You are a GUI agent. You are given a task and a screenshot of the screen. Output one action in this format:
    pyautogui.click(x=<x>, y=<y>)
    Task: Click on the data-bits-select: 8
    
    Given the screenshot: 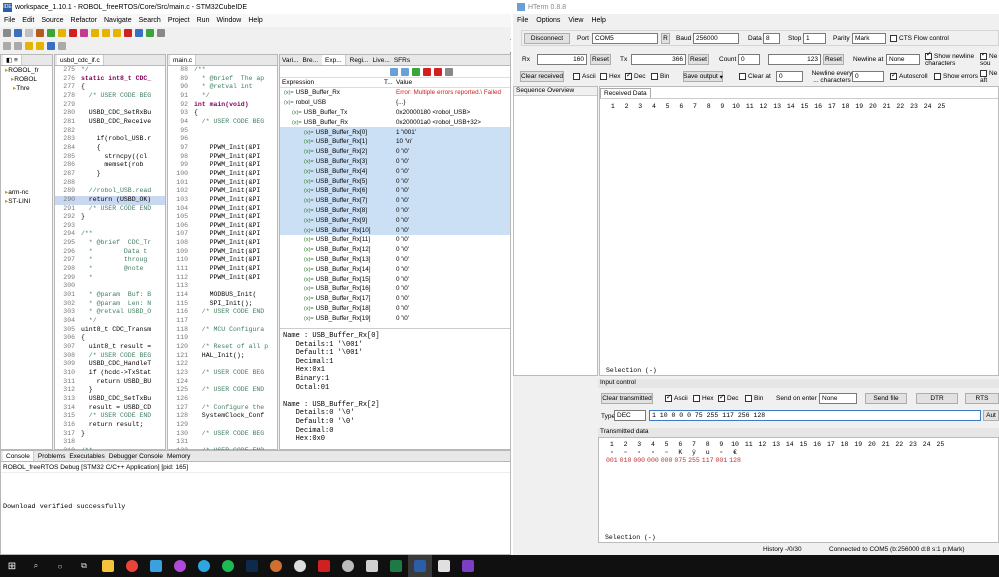 What is the action you would take?
    pyautogui.click(x=771, y=38)
    